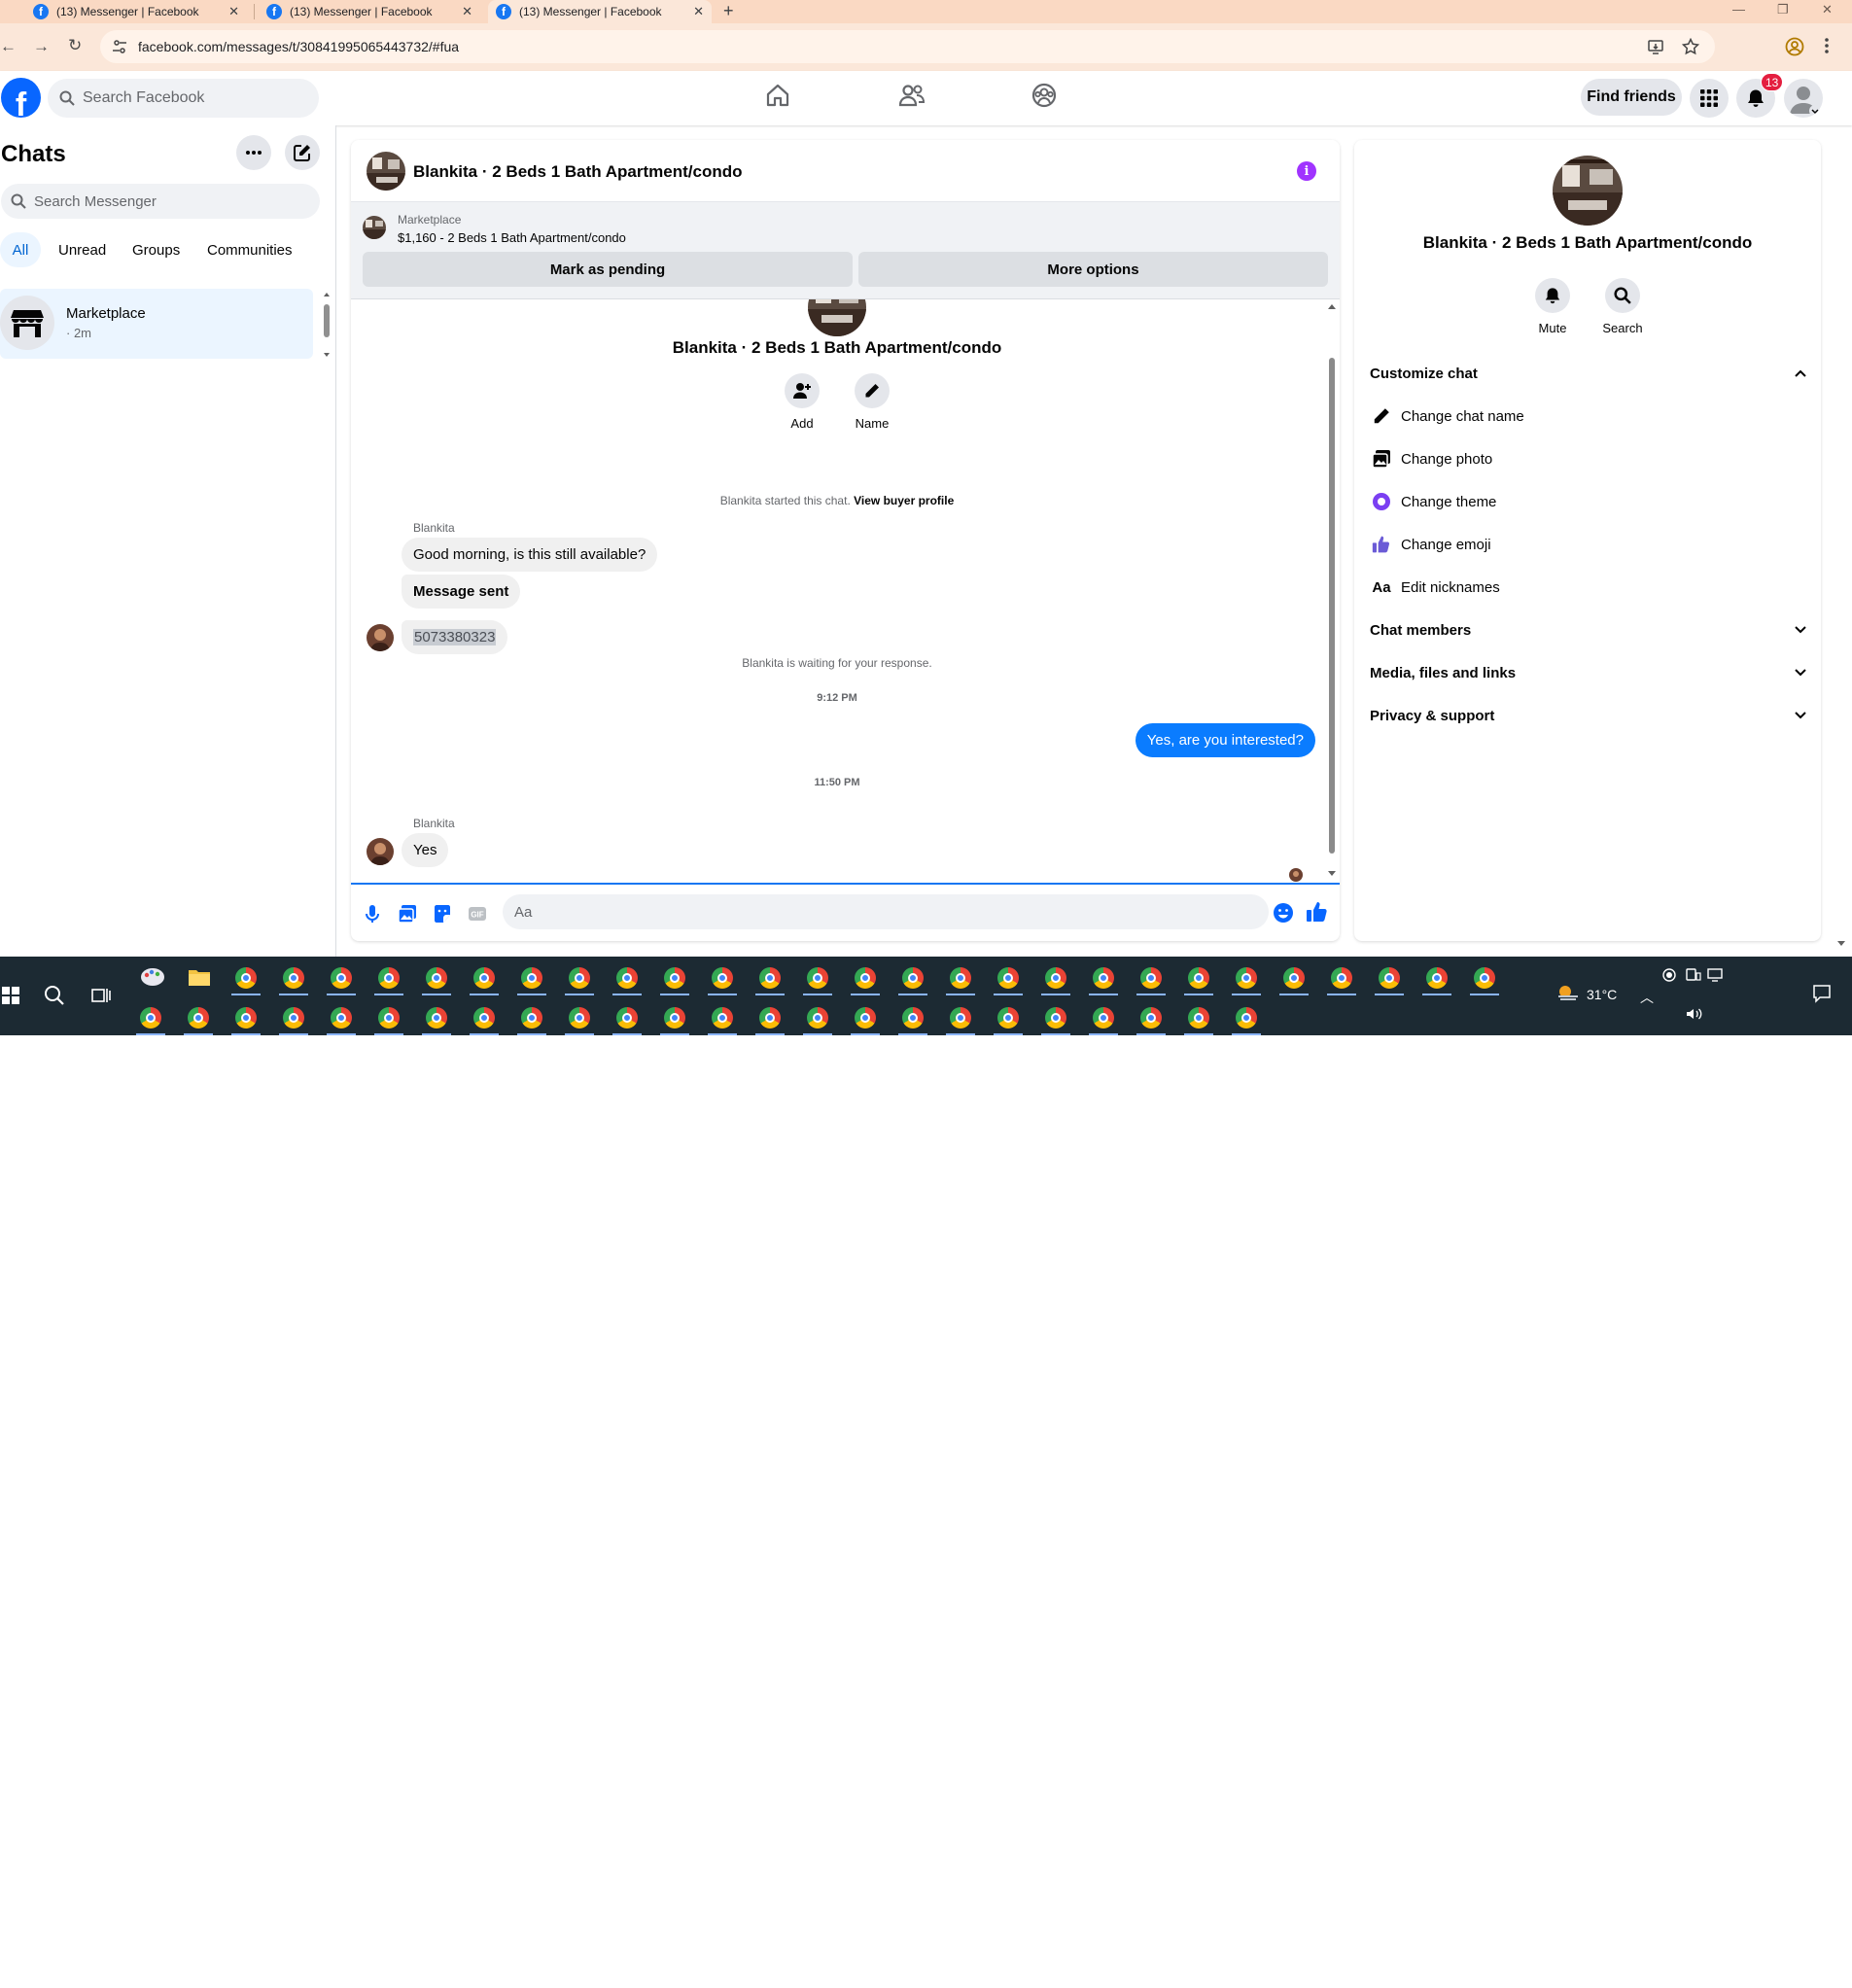  I want to click on task-view-icon, so click(101, 996).